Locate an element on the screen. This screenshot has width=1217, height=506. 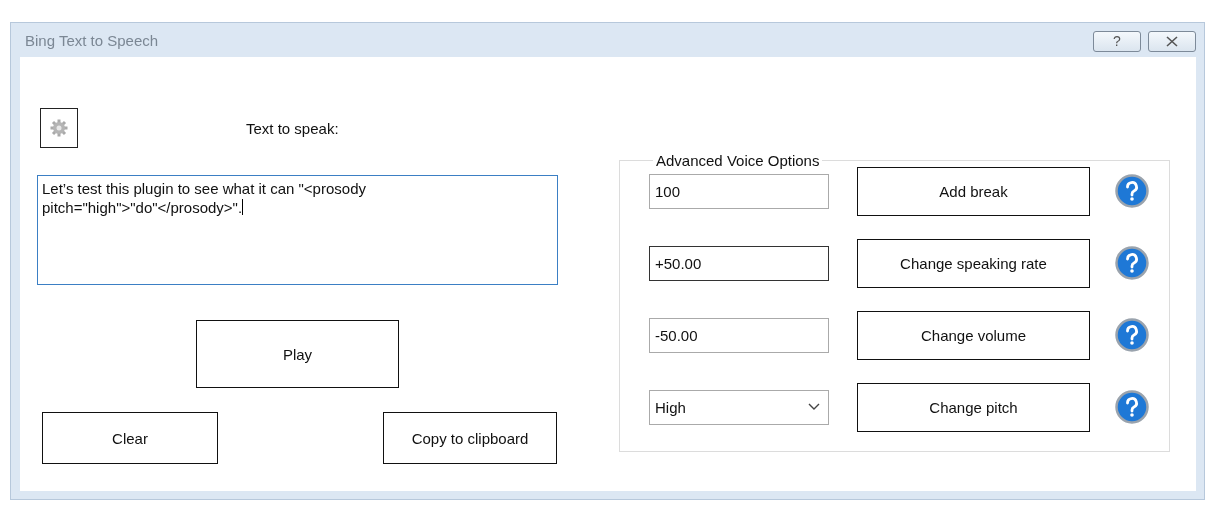
text-label: Text to speak: is located at coordinates (292, 128).